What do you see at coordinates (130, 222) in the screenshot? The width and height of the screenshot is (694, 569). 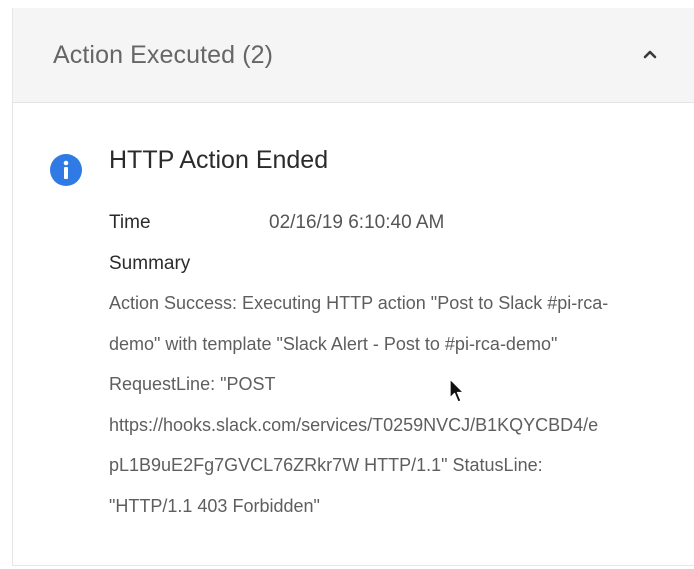 I see `time-label: Time` at bounding box center [130, 222].